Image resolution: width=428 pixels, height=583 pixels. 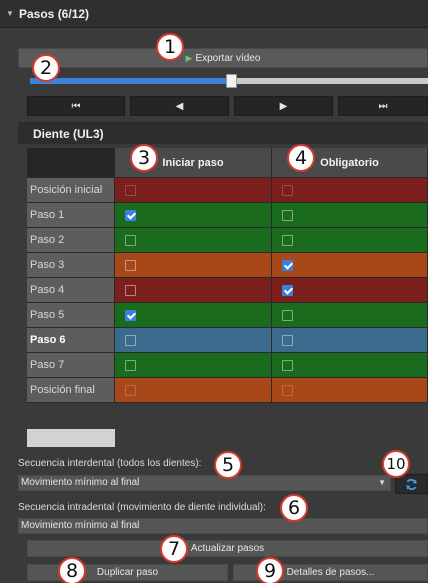 What do you see at coordinates (71, 240) in the screenshot?
I see `step-label: Paso 2` at bounding box center [71, 240].